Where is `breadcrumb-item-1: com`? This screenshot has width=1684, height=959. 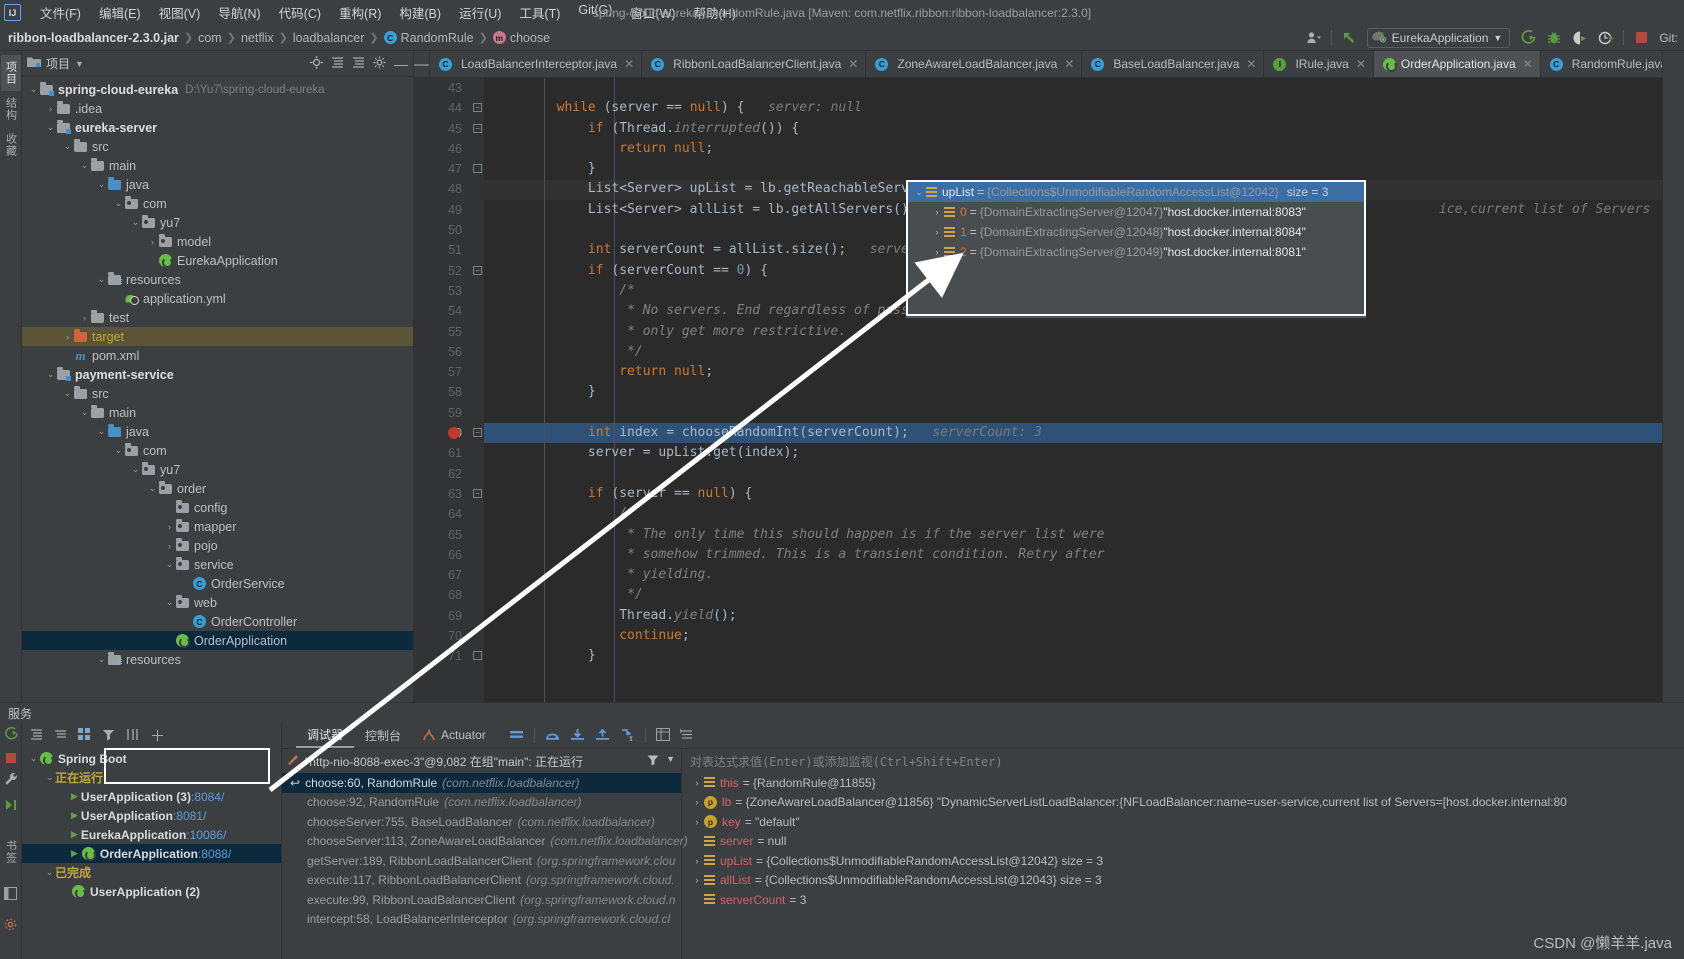 breadcrumb-item-1: com is located at coordinates (210, 38).